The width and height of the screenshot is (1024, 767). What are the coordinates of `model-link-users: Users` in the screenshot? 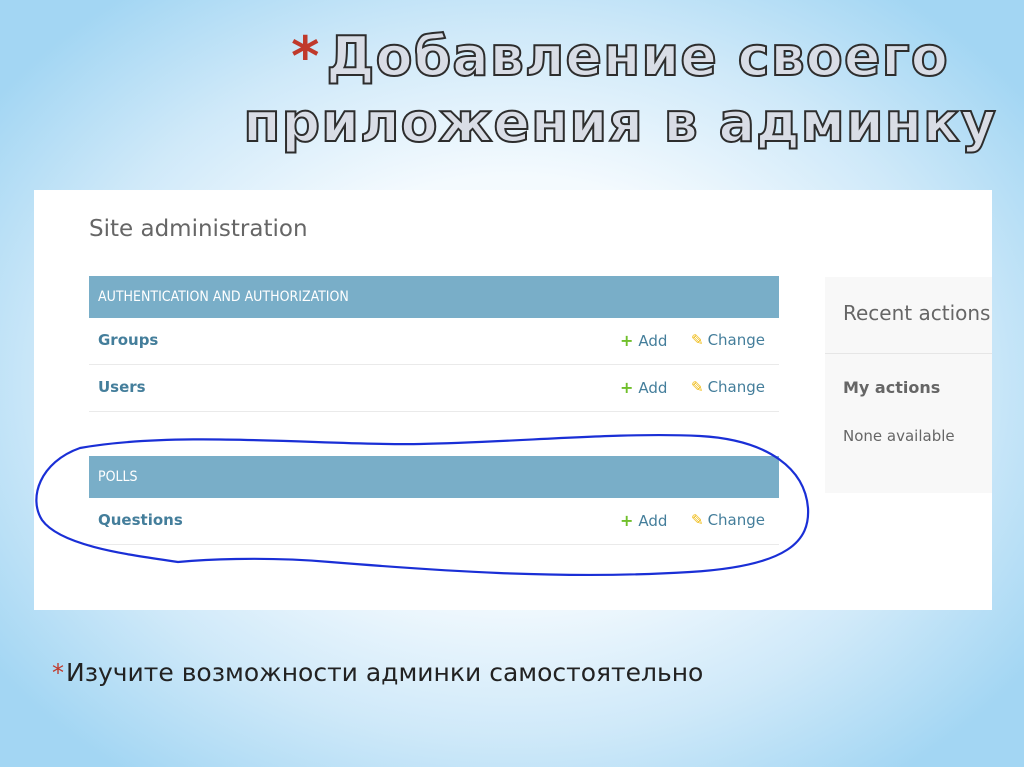 It's located at (122, 387).